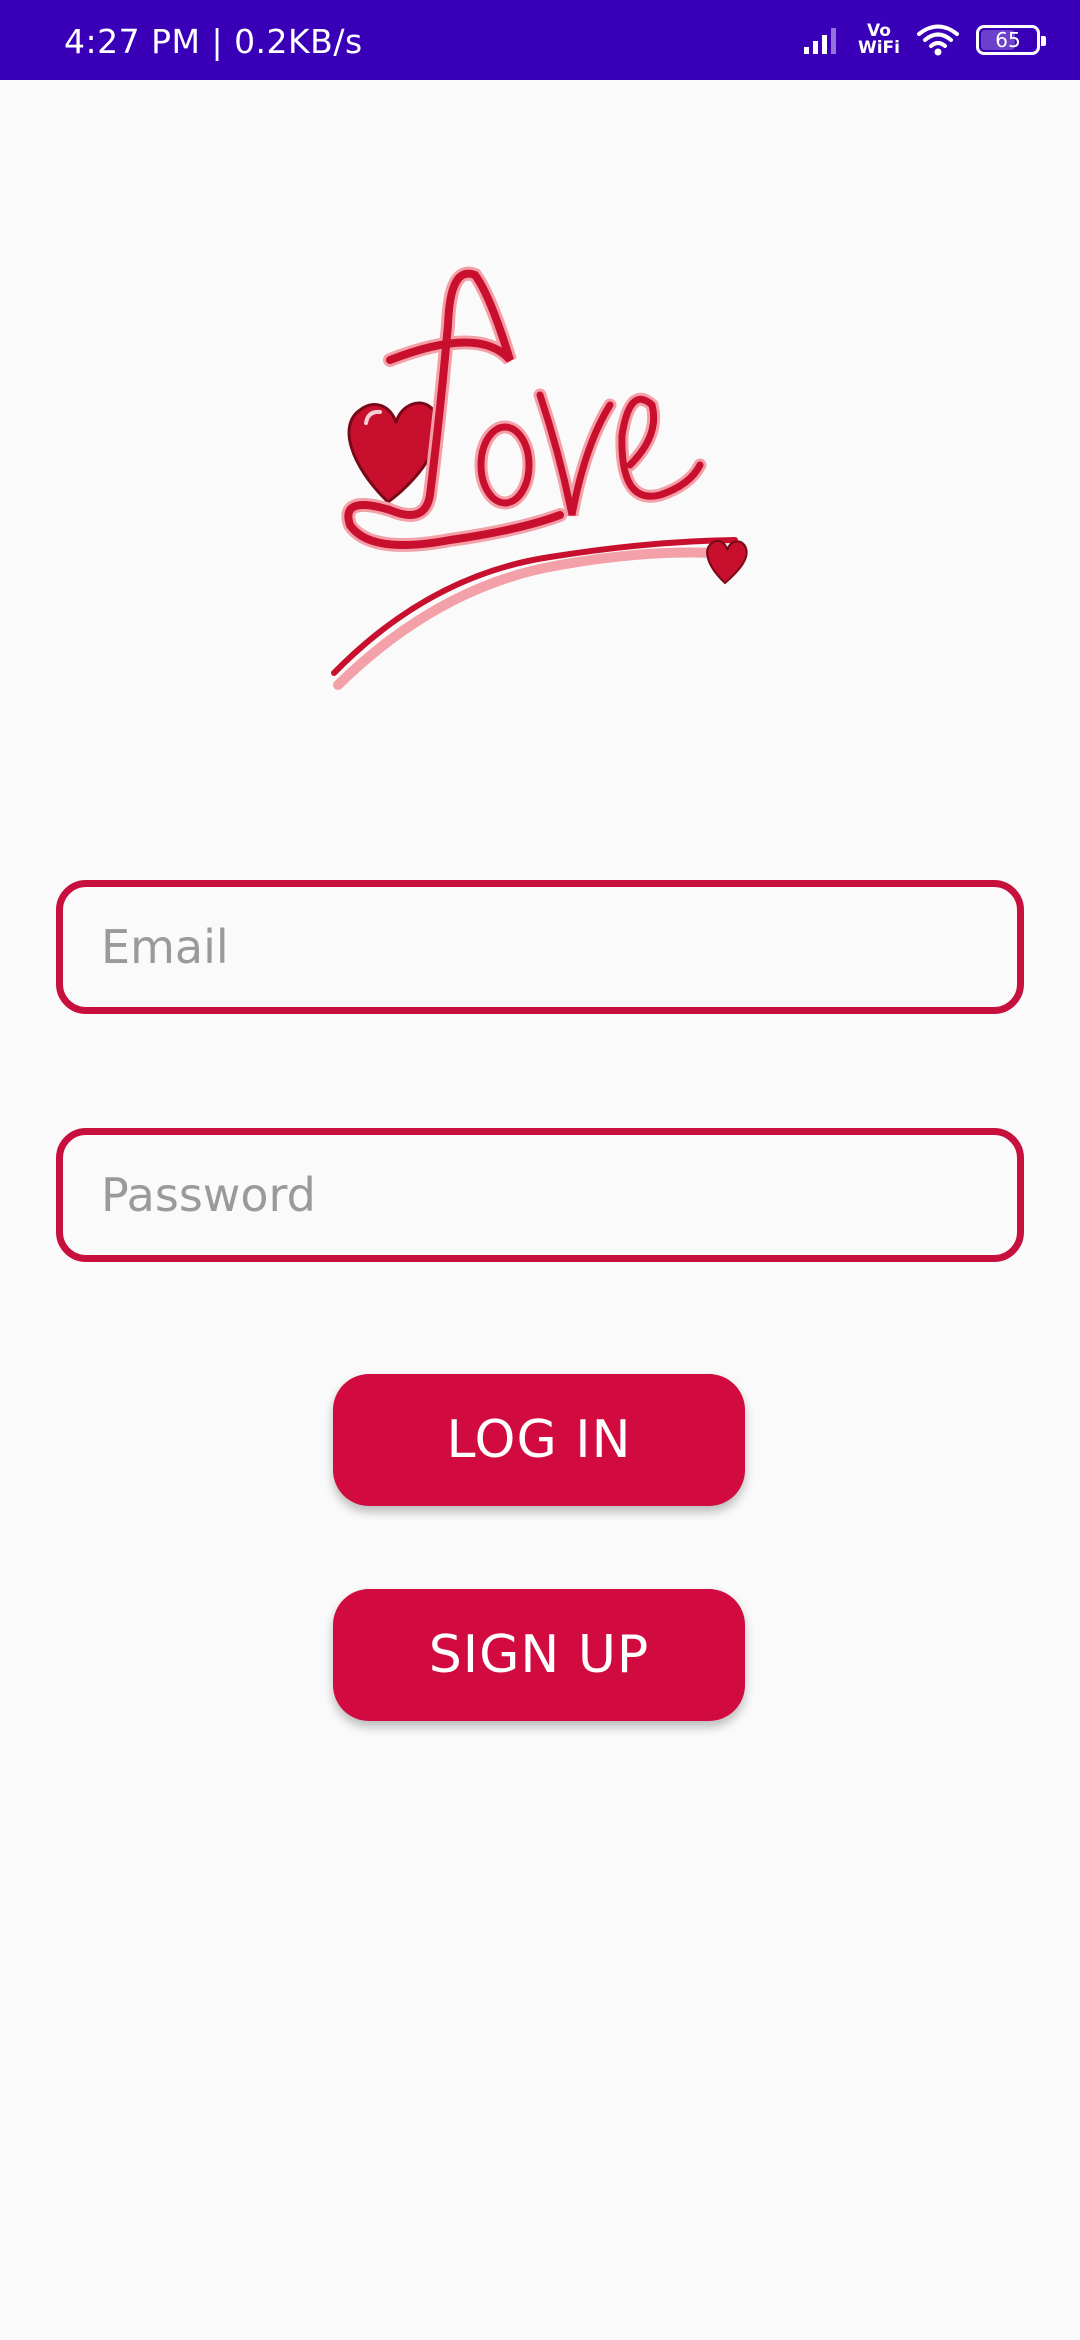 This screenshot has height=2340, width=1080. I want to click on signal-icon, so click(822, 40).